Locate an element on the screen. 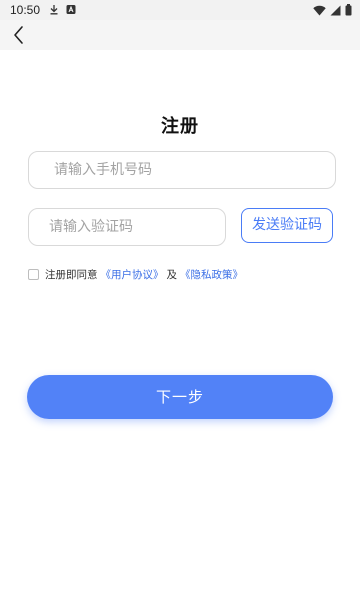 This screenshot has width=360, height=600. next-step-button: 下一步 is located at coordinates (180, 397).